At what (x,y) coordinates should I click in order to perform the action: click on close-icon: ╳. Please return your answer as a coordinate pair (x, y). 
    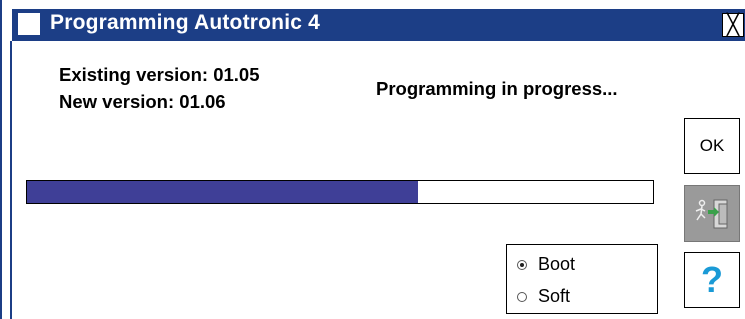
    Looking at the image, I should click on (733, 25).